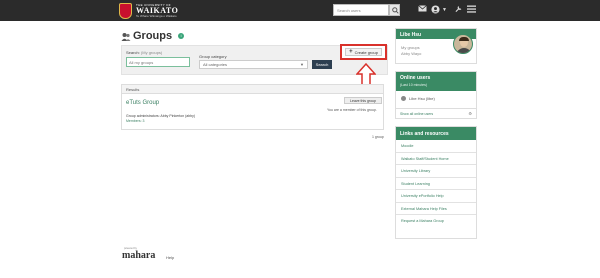 This screenshot has width=600, height=278. Describe the element at coordinates (418, 98) in the screenshot. I see `online-user-item: Libe Hsu (libe)` at that location.